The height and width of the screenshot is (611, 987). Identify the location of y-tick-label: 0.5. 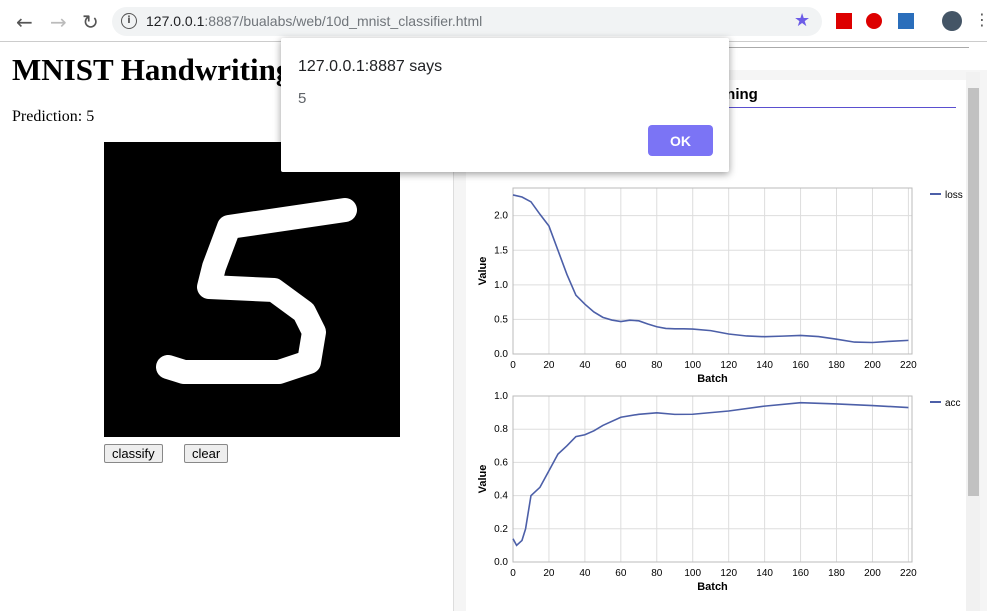
(501, 319).